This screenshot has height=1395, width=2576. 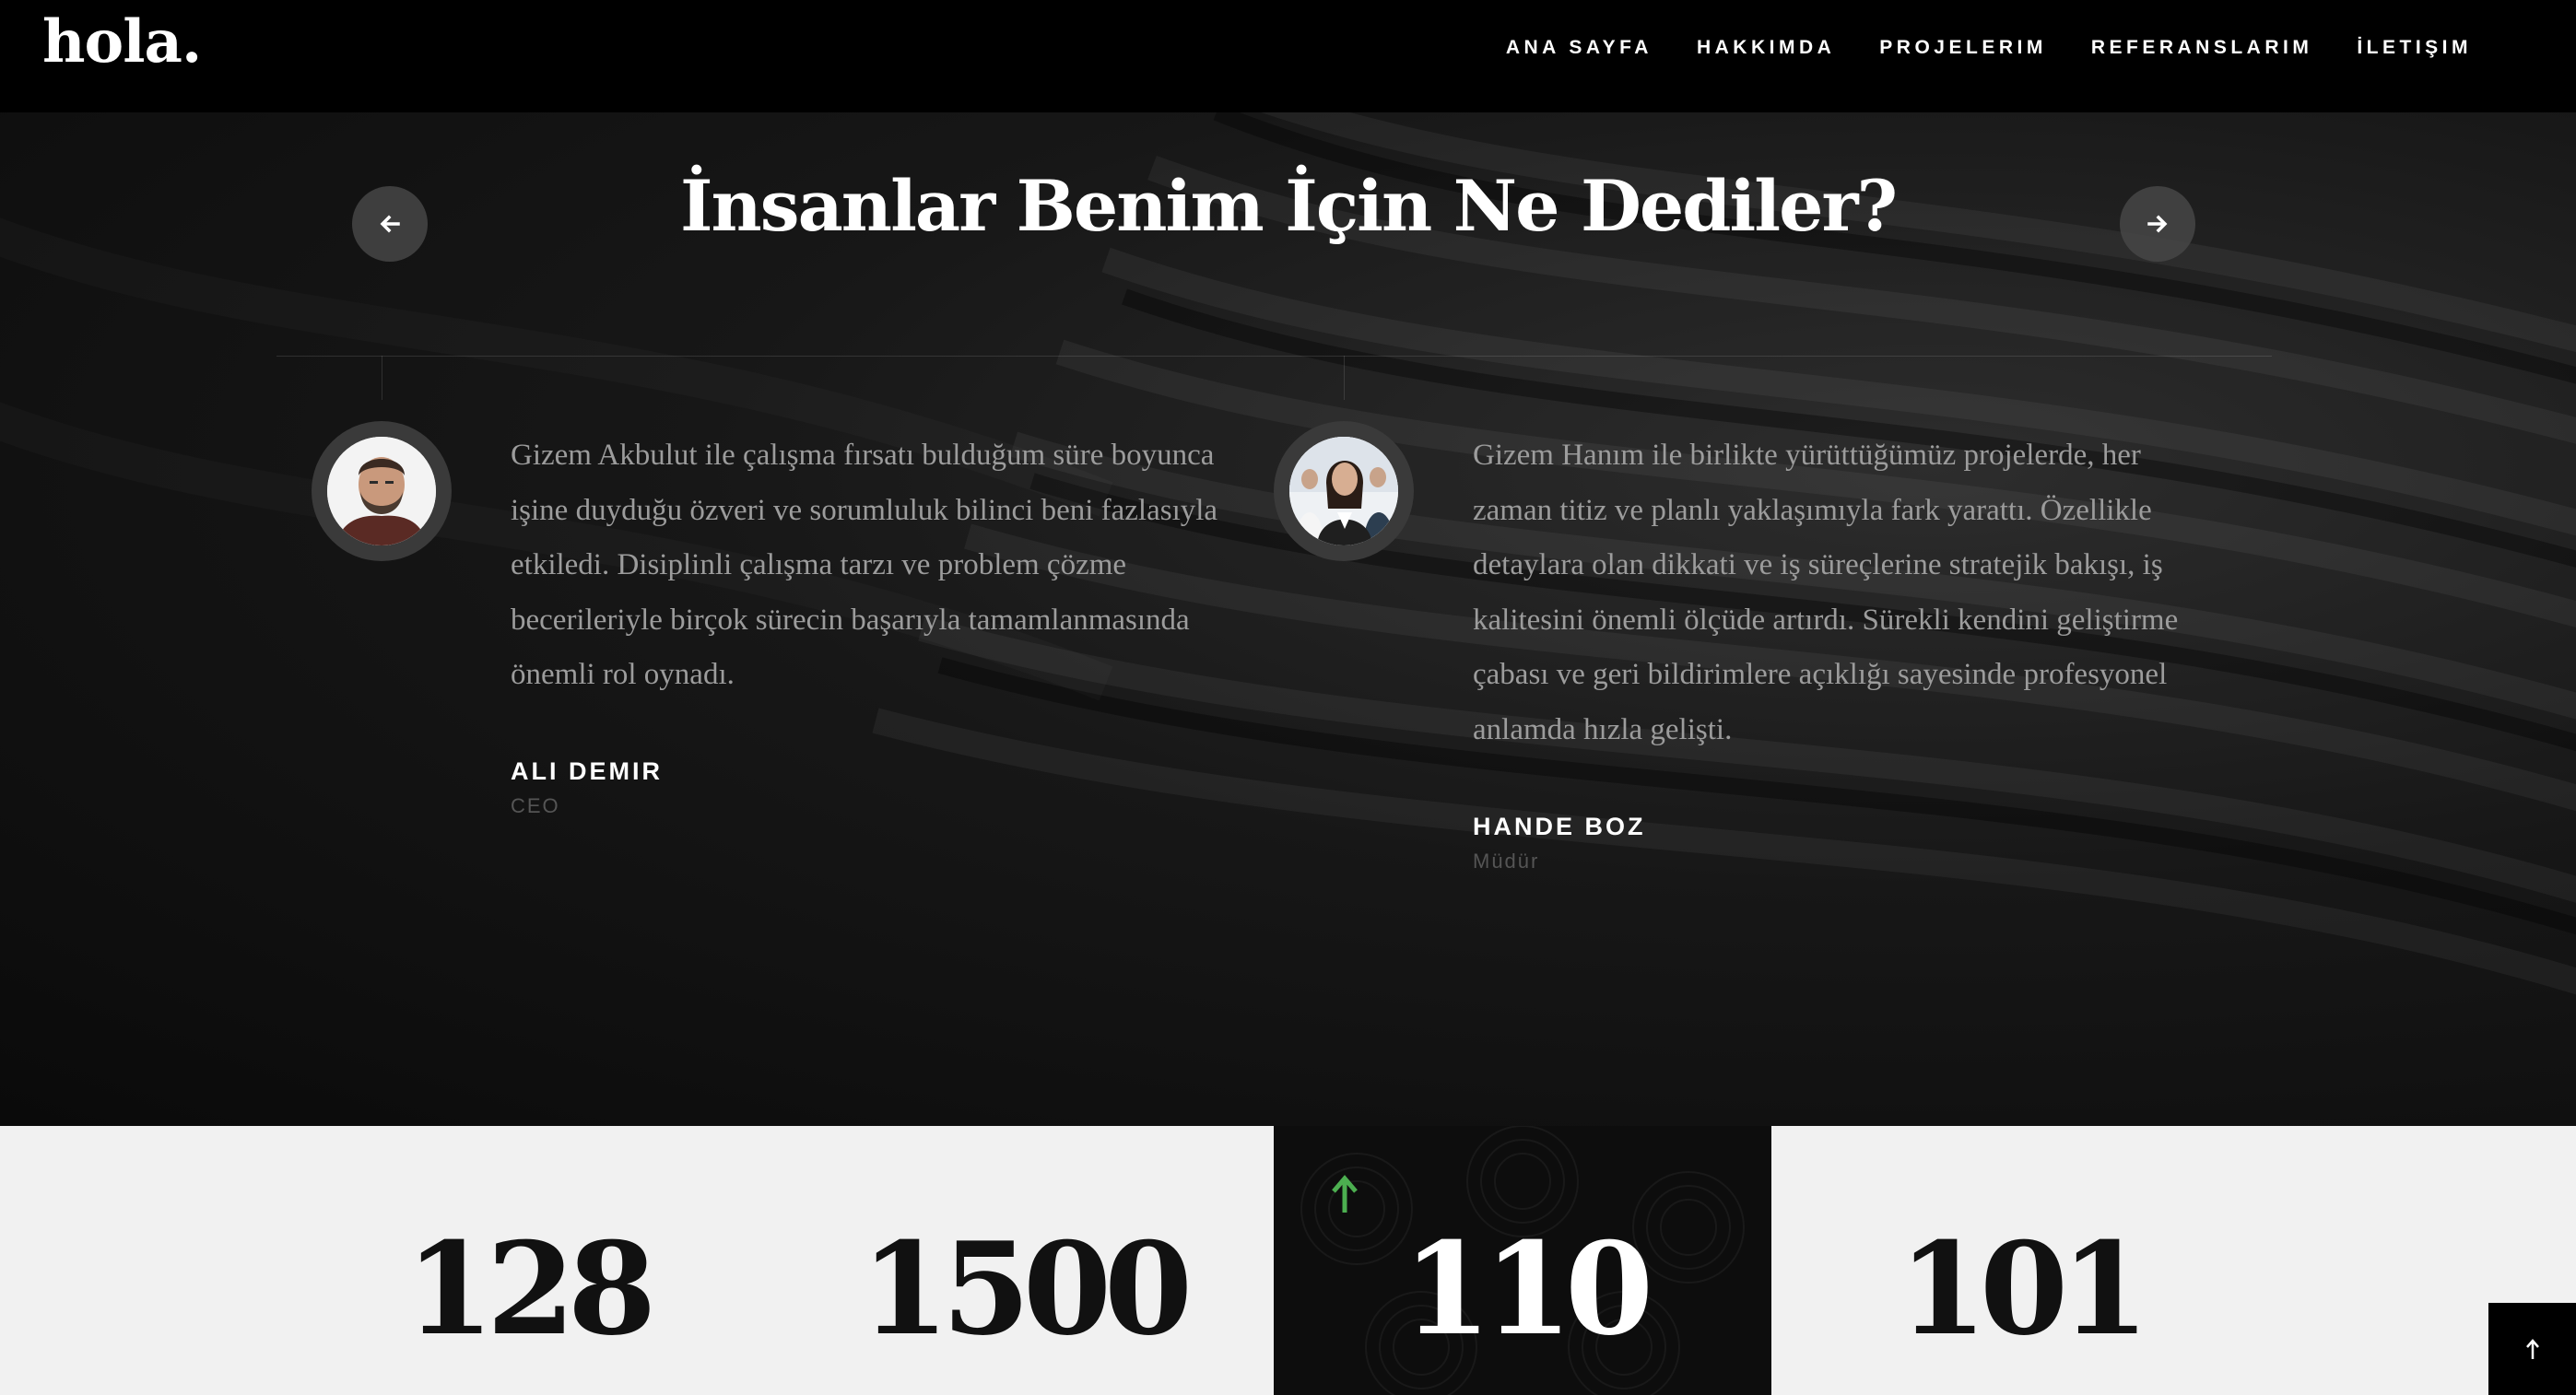 What do you see at coordinates (531, 1288) in the screenshot?
I see `stat-value: 128` at bounding box center [531, 1288].